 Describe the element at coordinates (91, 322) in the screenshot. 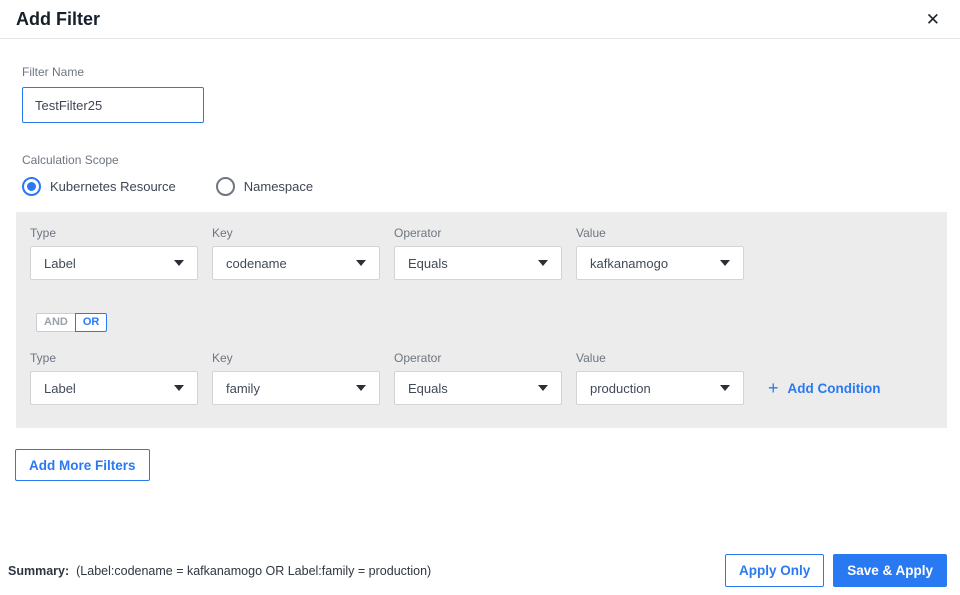

I see `or-toggle-button: OR` at that location.